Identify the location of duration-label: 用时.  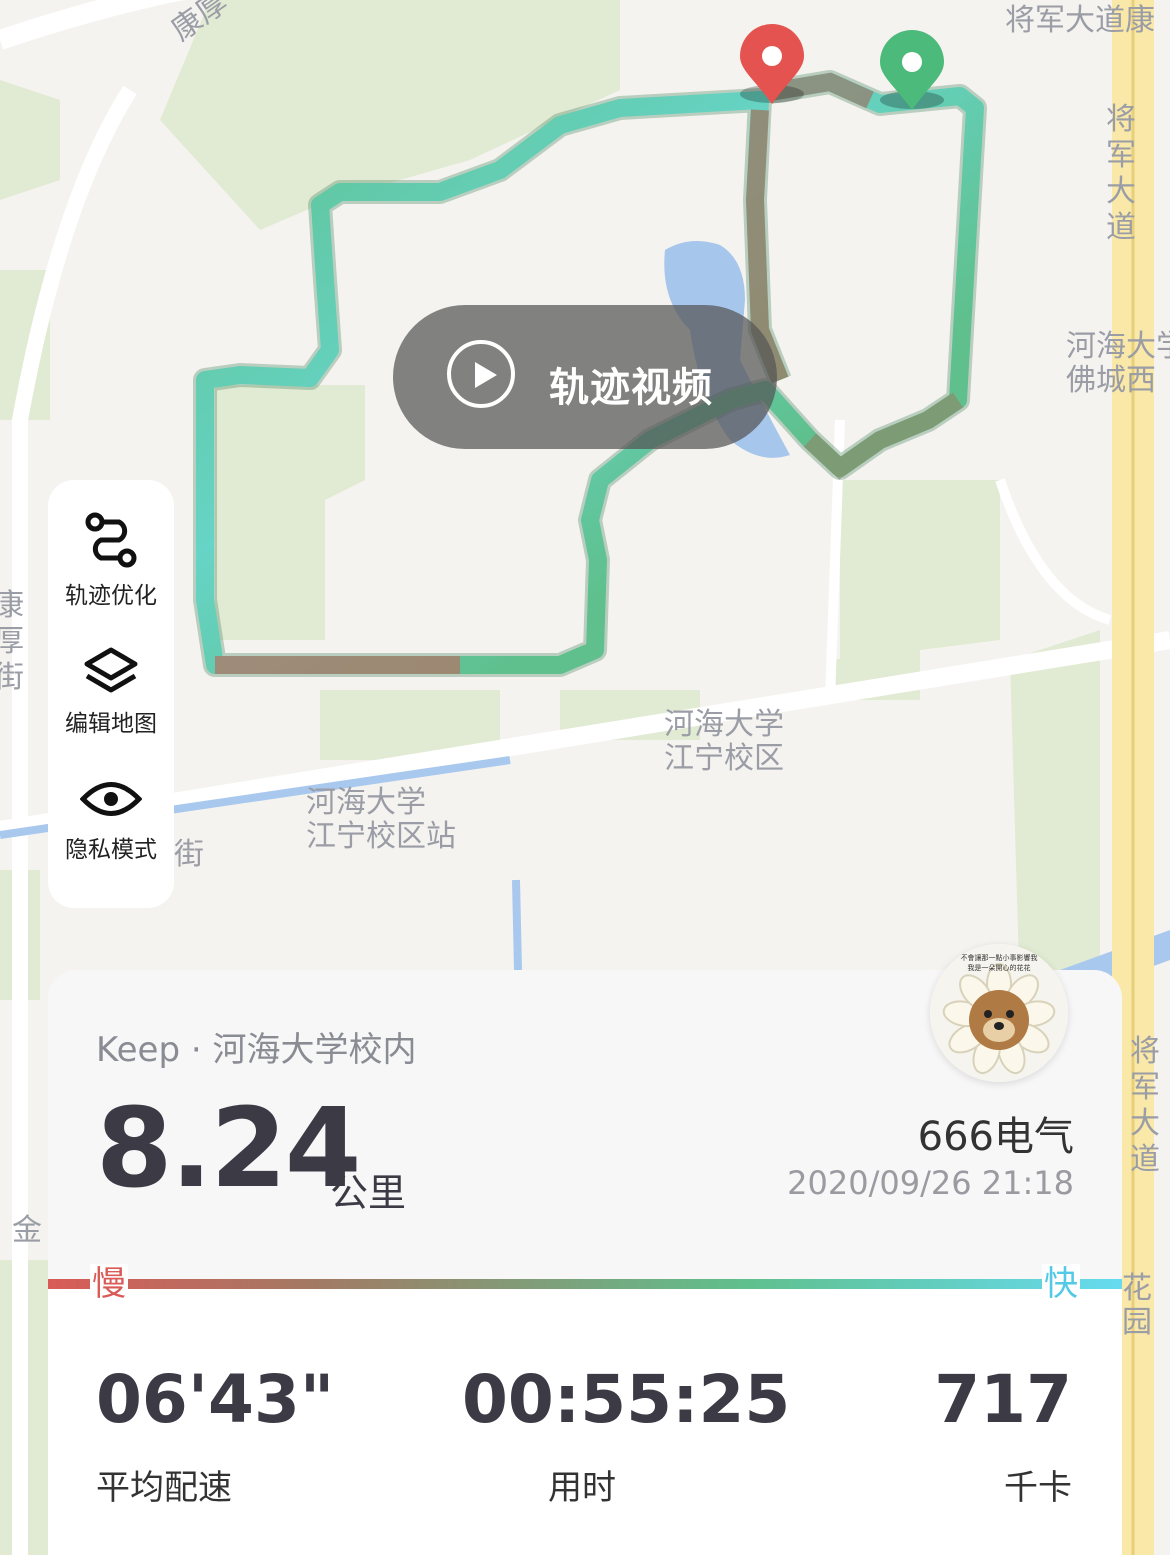
(582, 1488).